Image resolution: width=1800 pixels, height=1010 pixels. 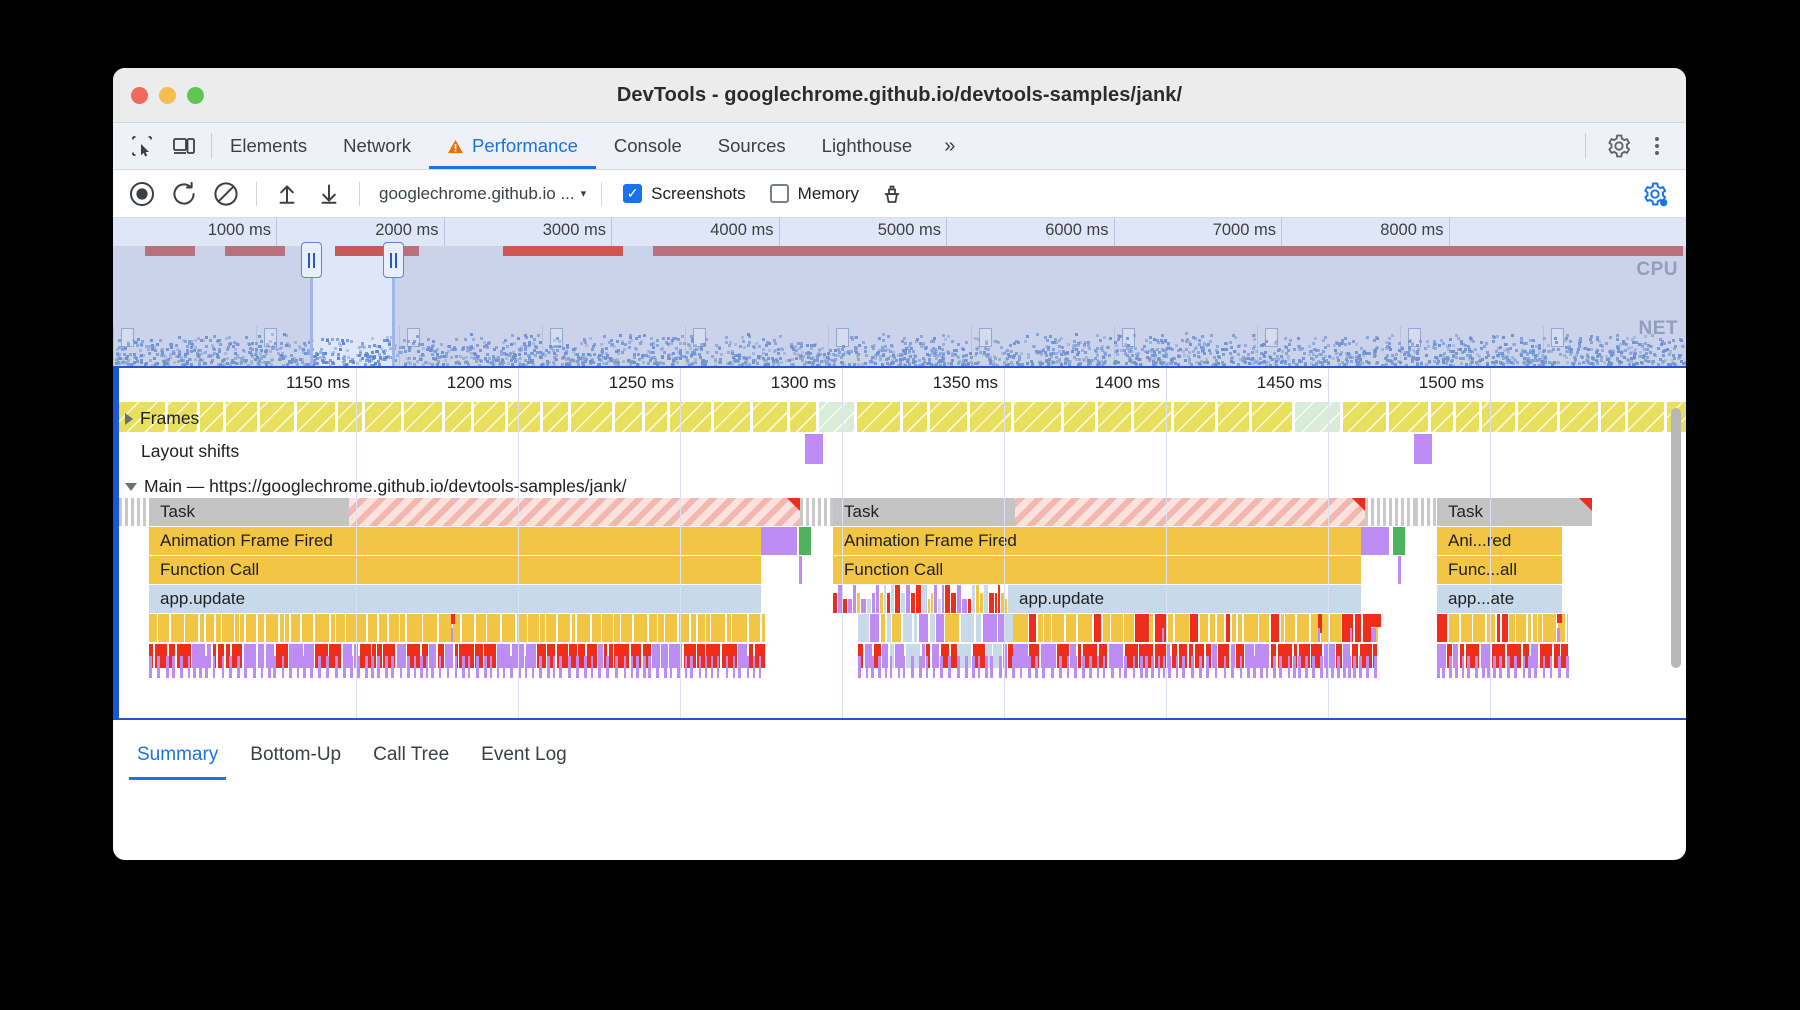 What do you see at coordinates (131, 487) in the screenshot?
I see `collapse-main-triangle` at bounding box center [131, 487].